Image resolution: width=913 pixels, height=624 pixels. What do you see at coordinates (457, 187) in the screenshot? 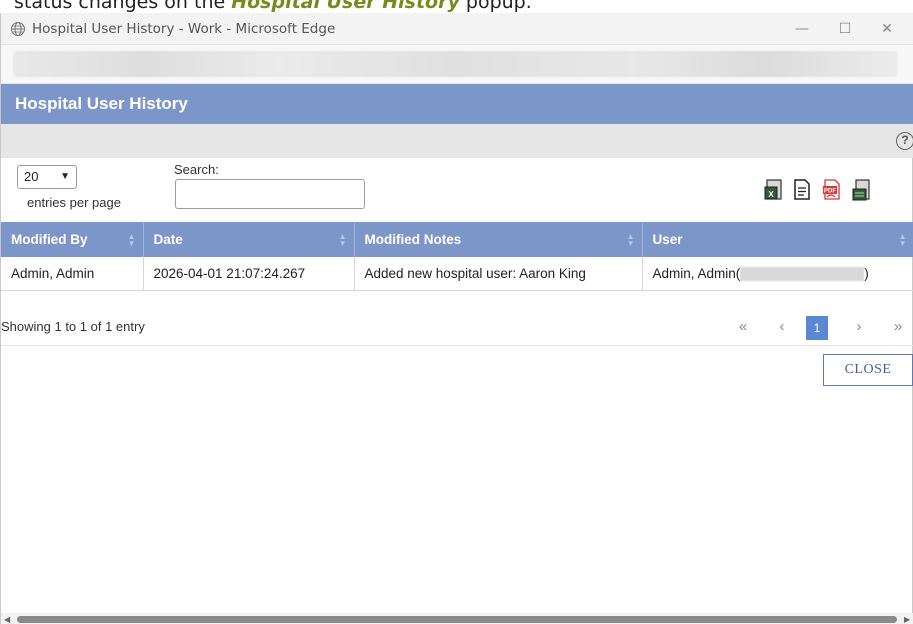
I see `table-controls: 20 ▼ entries per page Search: X PDF` at bounding box center [457, 187].